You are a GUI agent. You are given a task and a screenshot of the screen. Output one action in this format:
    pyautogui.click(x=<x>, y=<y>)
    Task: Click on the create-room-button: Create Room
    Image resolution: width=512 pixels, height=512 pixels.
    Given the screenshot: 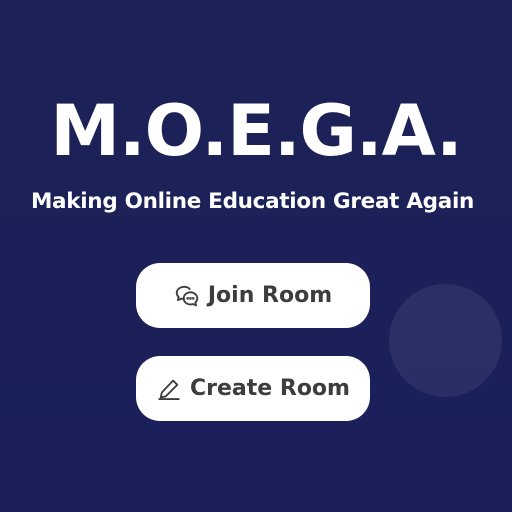 What is the action you would take?
    pyautogui.click(x=253, y=388)
    